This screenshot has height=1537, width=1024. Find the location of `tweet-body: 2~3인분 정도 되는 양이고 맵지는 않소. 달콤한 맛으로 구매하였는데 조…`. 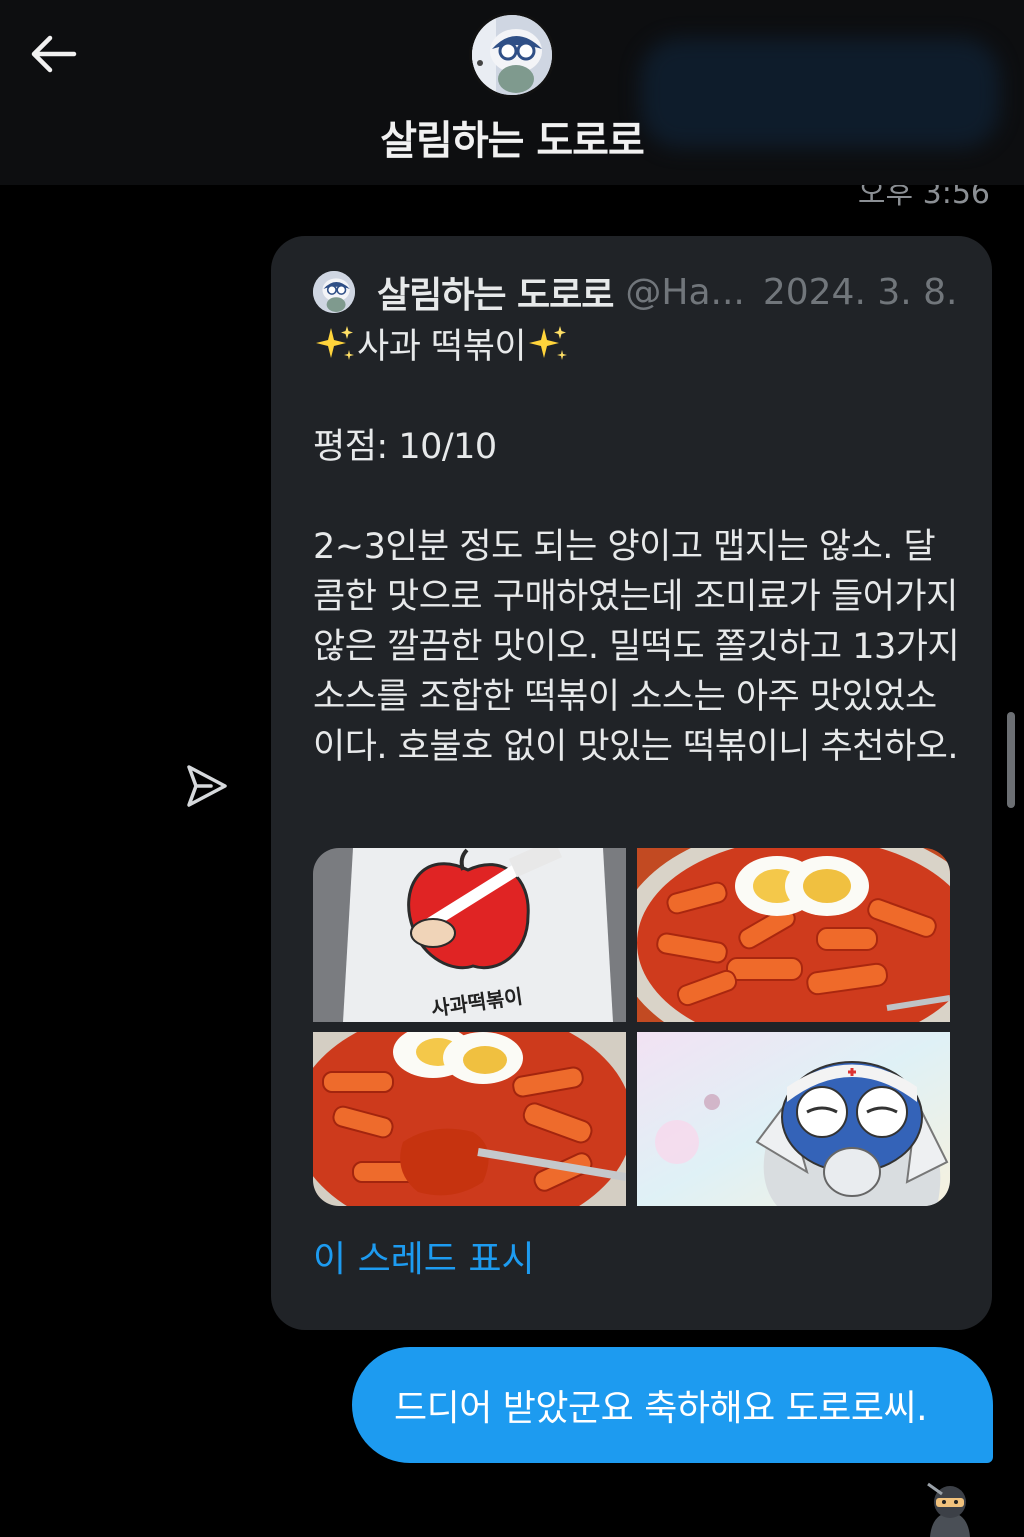

tweet-body: 2~3인분 정도 되는 양이고 맵지는 않소. 달콤한 맛으로 구매하였는데 조… is located at coordinates (641, 647).